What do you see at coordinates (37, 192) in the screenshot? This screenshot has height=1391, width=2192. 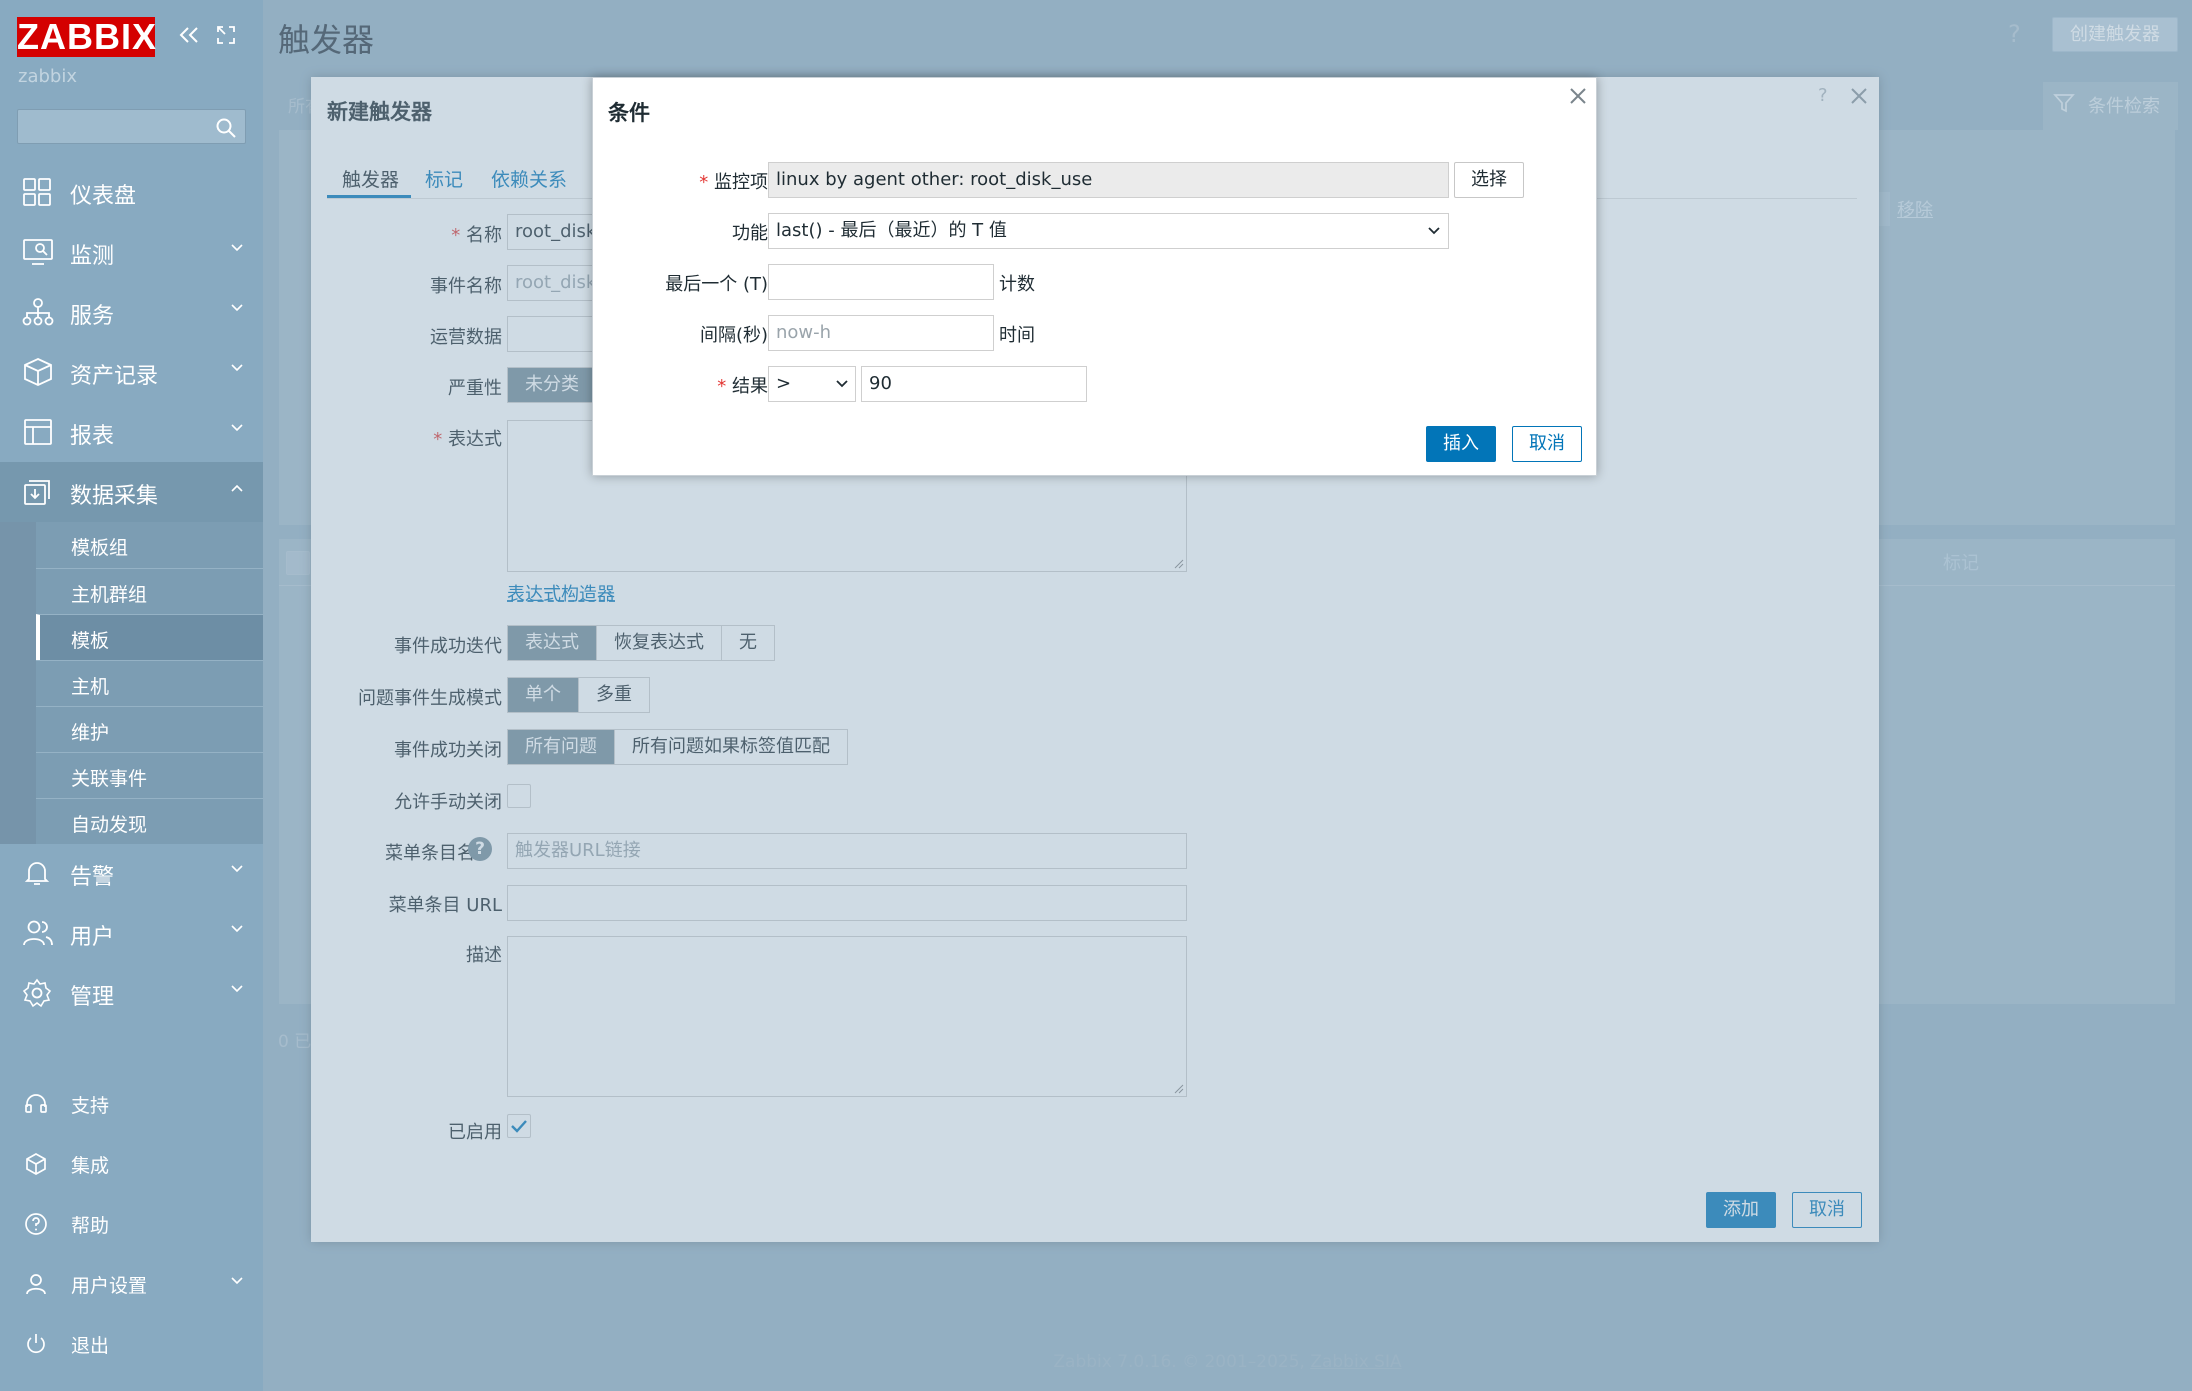 I see `dashboard-icon` at bounding box center [37, 192].